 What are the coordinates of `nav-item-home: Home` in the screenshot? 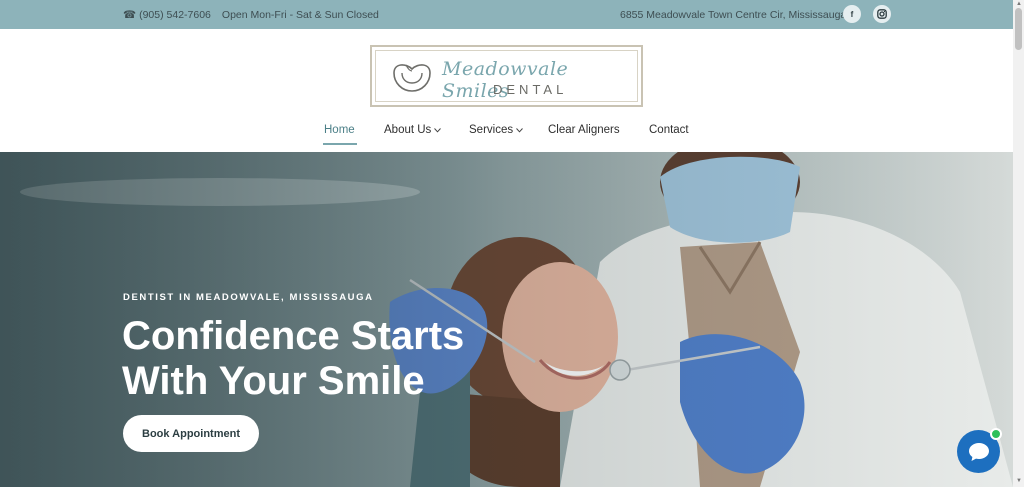 It's located at (339, 130).